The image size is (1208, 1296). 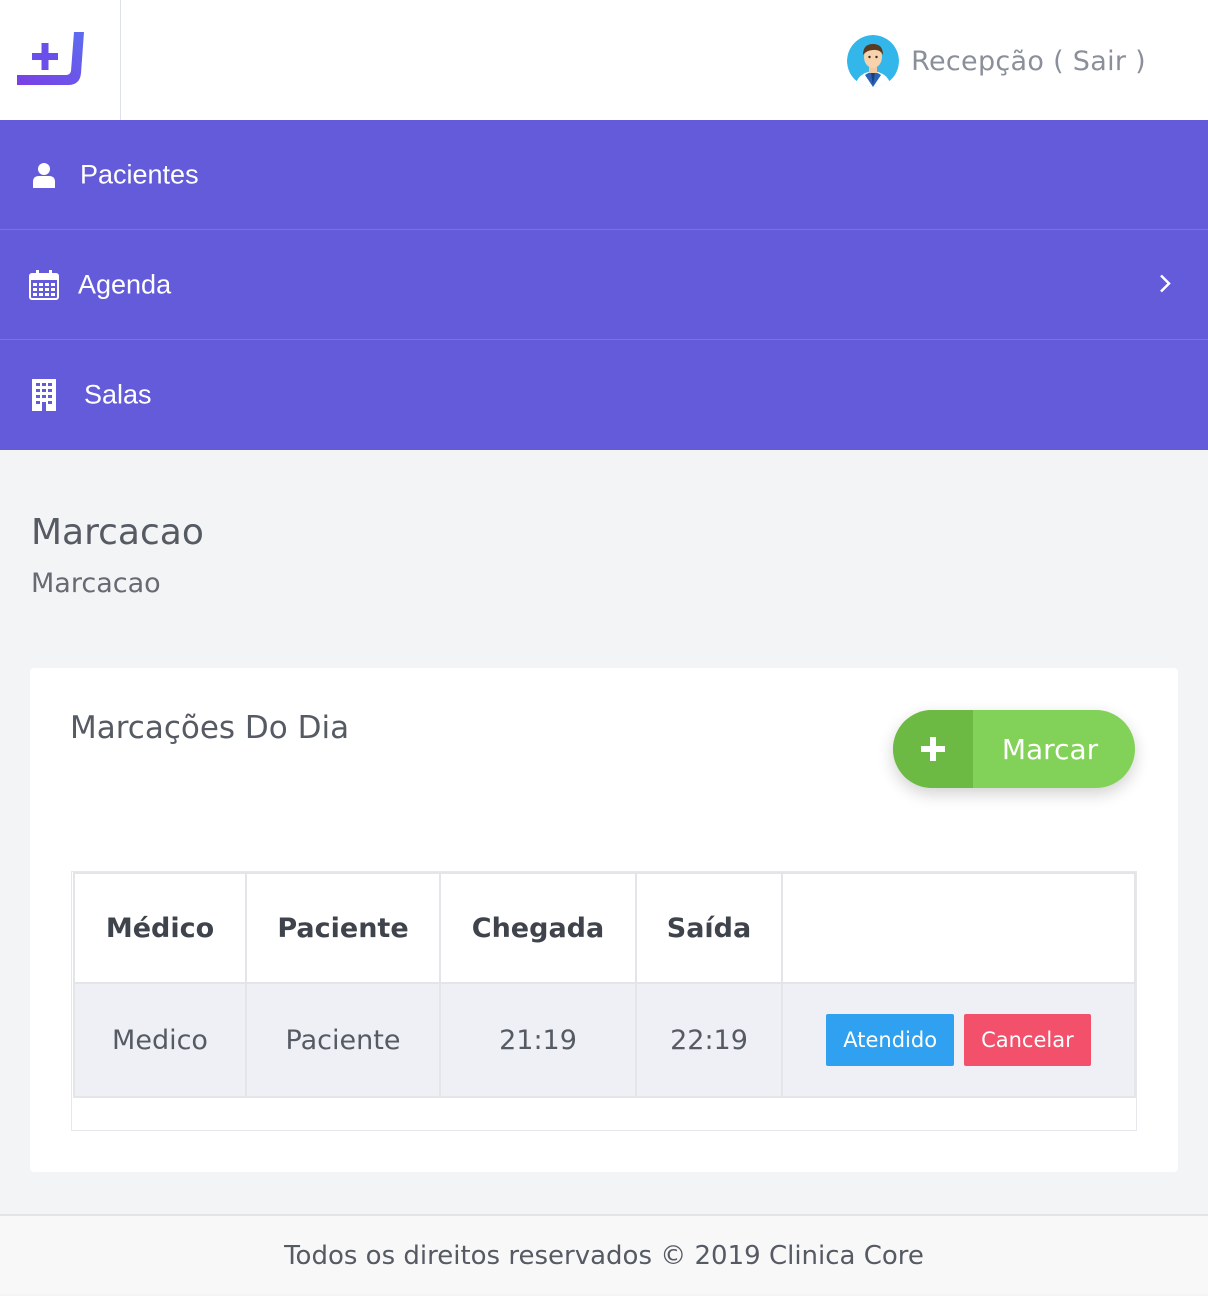 What do you see at coordinates (118, 394) in the screenshot?
I see `nav-label-salas: Salas` at bounding box center [118, 394].